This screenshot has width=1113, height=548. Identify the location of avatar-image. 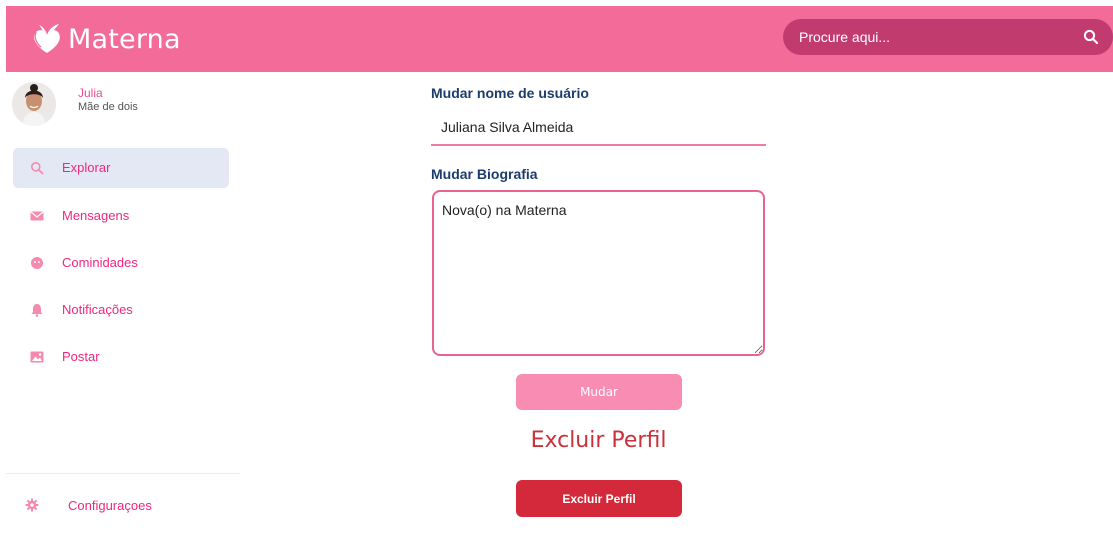
(34, 104).